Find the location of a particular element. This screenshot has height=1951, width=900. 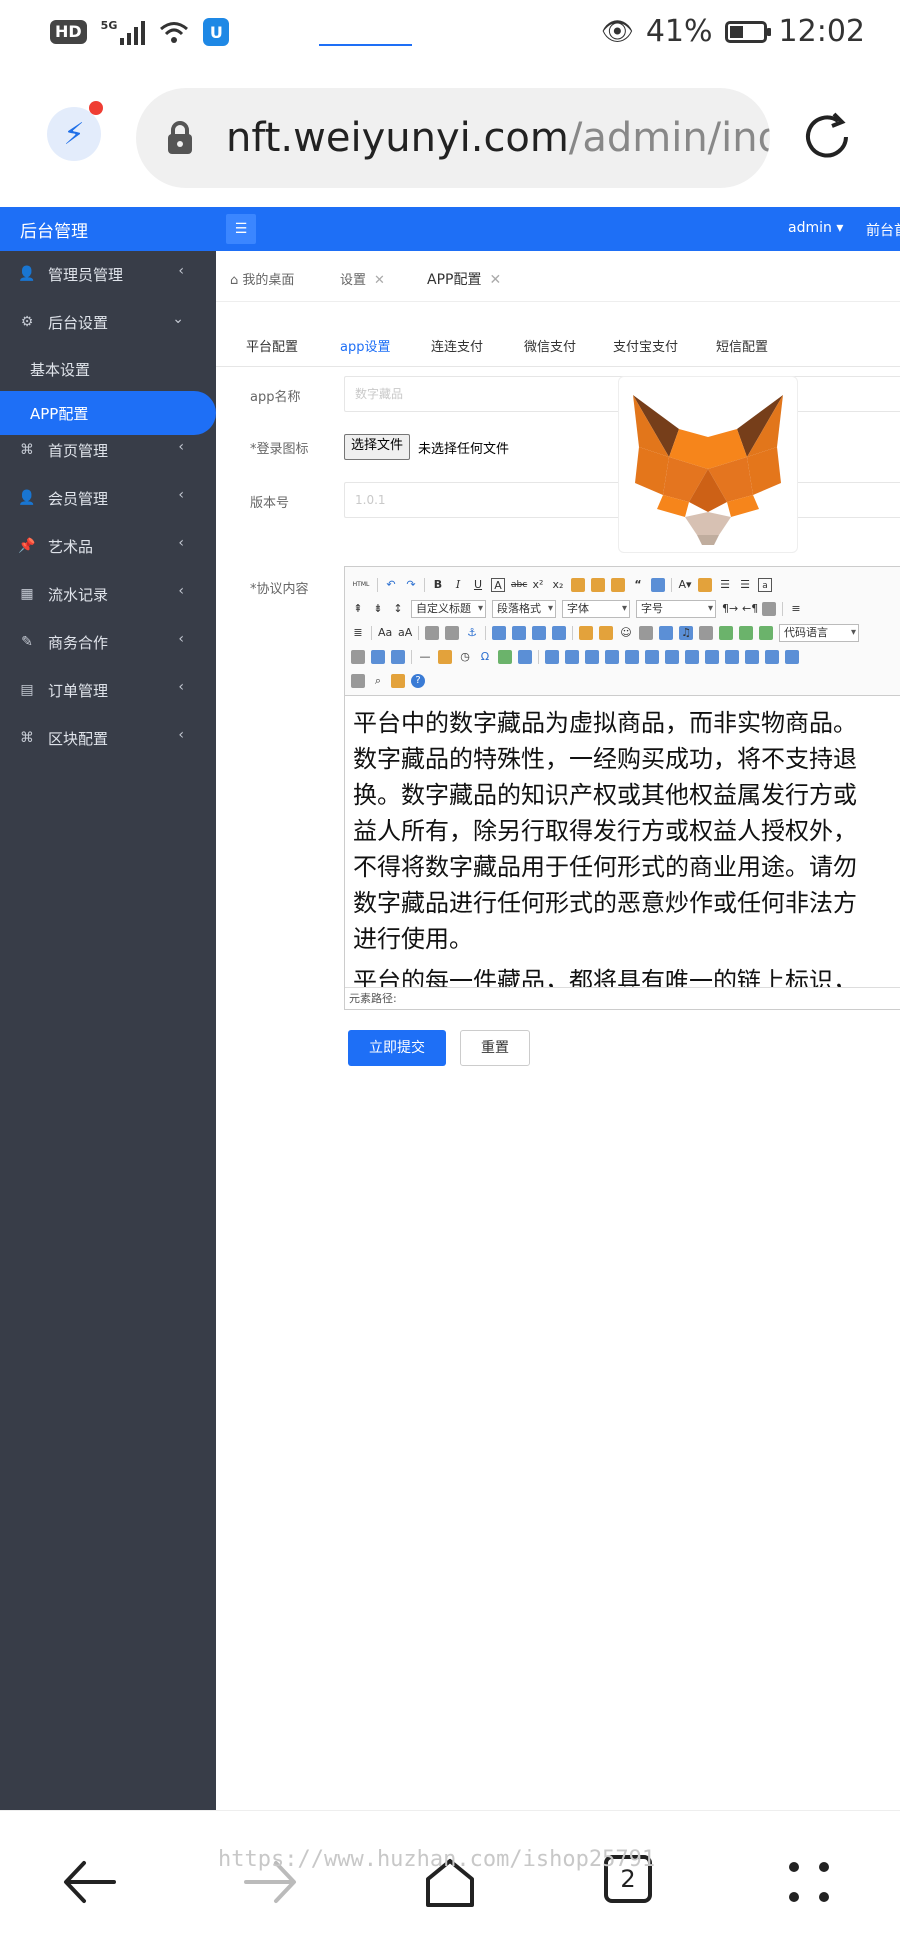

time-icon: ◷ is located at coordinates (465, 657).